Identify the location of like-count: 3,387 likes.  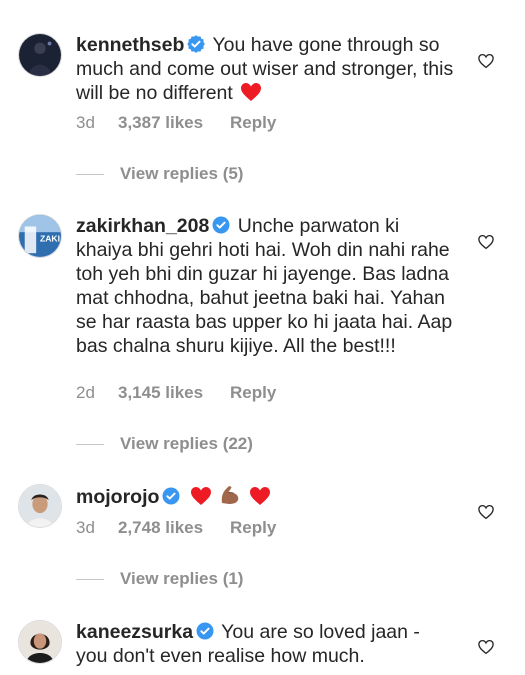
(174, 123).